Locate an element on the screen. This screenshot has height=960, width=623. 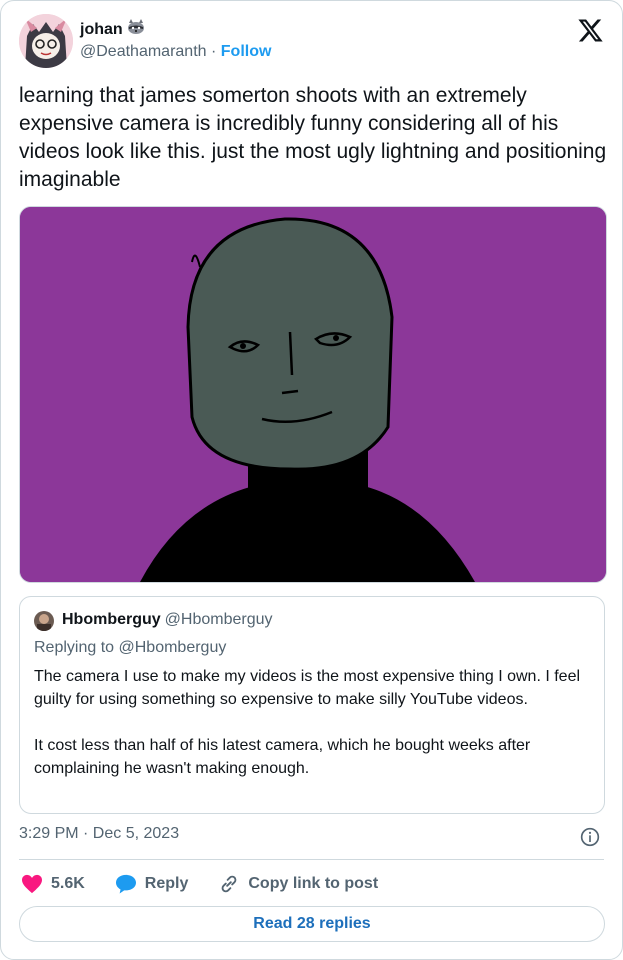
follow-link: Follow is located at coordinates (246, 51).